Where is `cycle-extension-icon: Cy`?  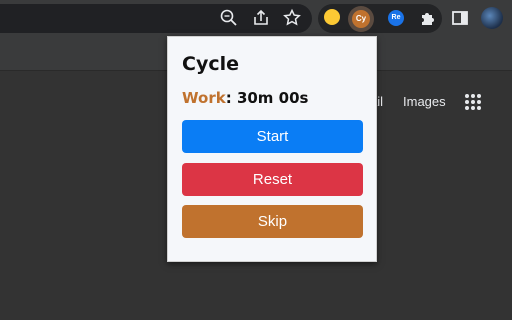
cycle-extension-icon: Cy is located at coordinates (361, 19).